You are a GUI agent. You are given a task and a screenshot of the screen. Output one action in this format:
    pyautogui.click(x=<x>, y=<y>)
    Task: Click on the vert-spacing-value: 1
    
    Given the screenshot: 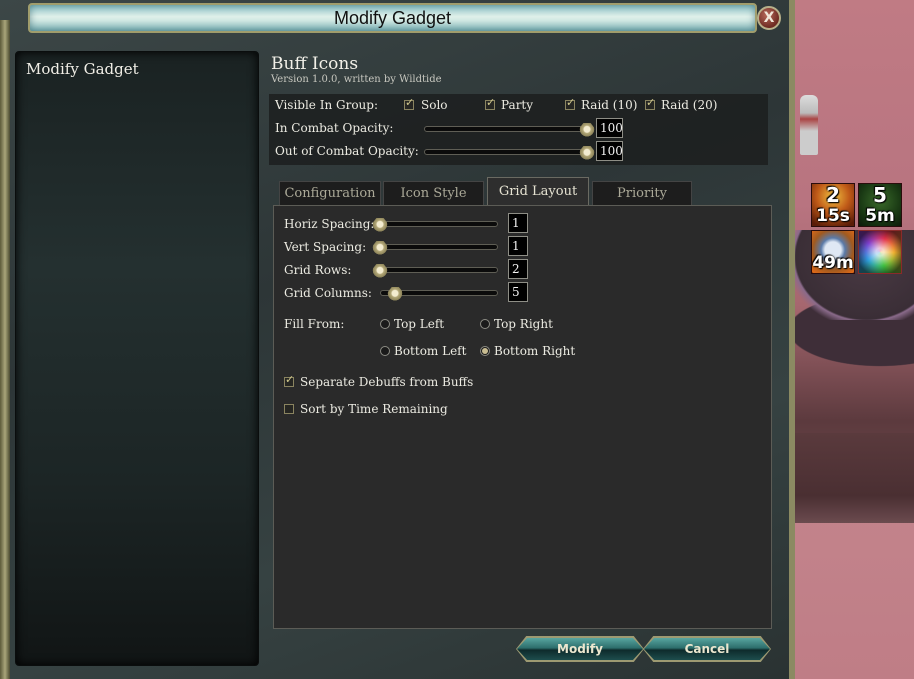 What is the action you would take?
    pyautogui.click(x=518, y=246)
    